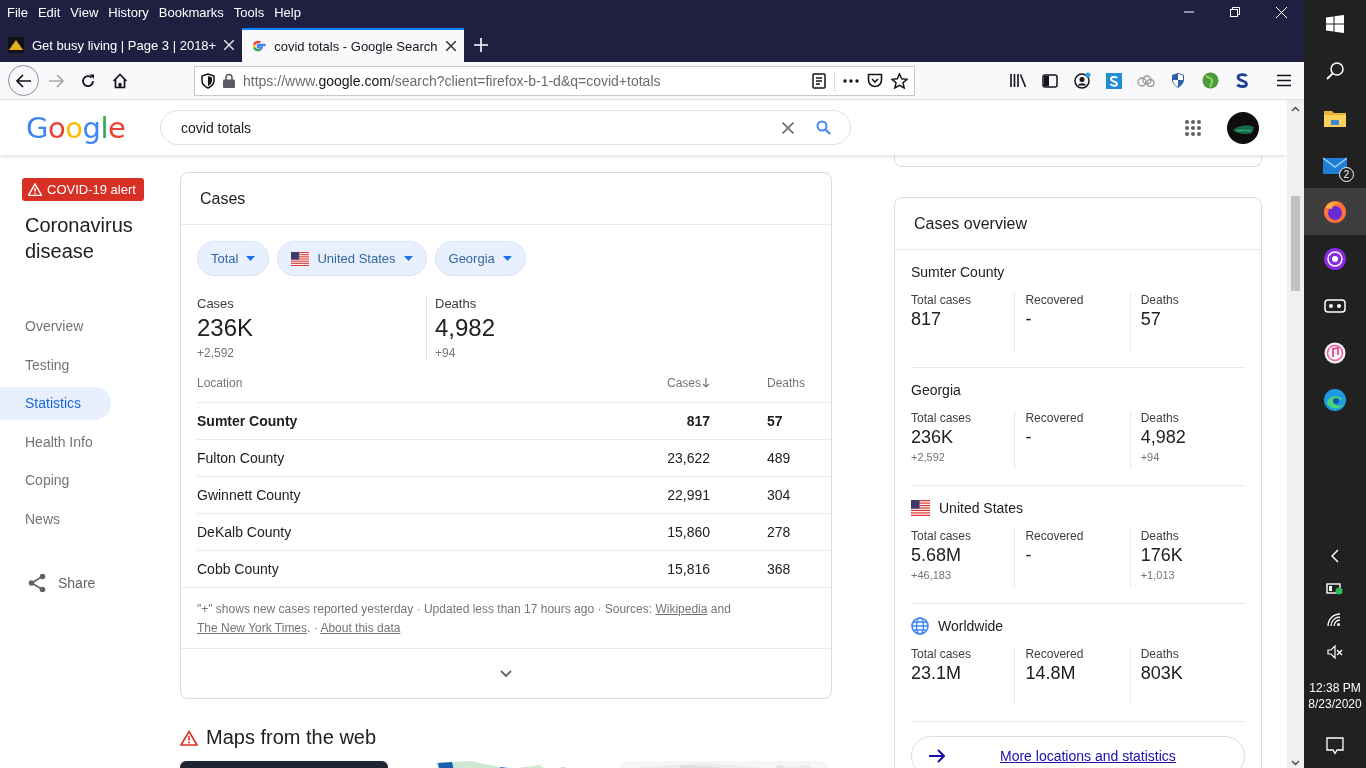 This screenshot has height=768, width=1366. What do you see at coordinates (1284, 80) in the screenshot?
I see `menu-icon` at bounding box center [1284, 80].